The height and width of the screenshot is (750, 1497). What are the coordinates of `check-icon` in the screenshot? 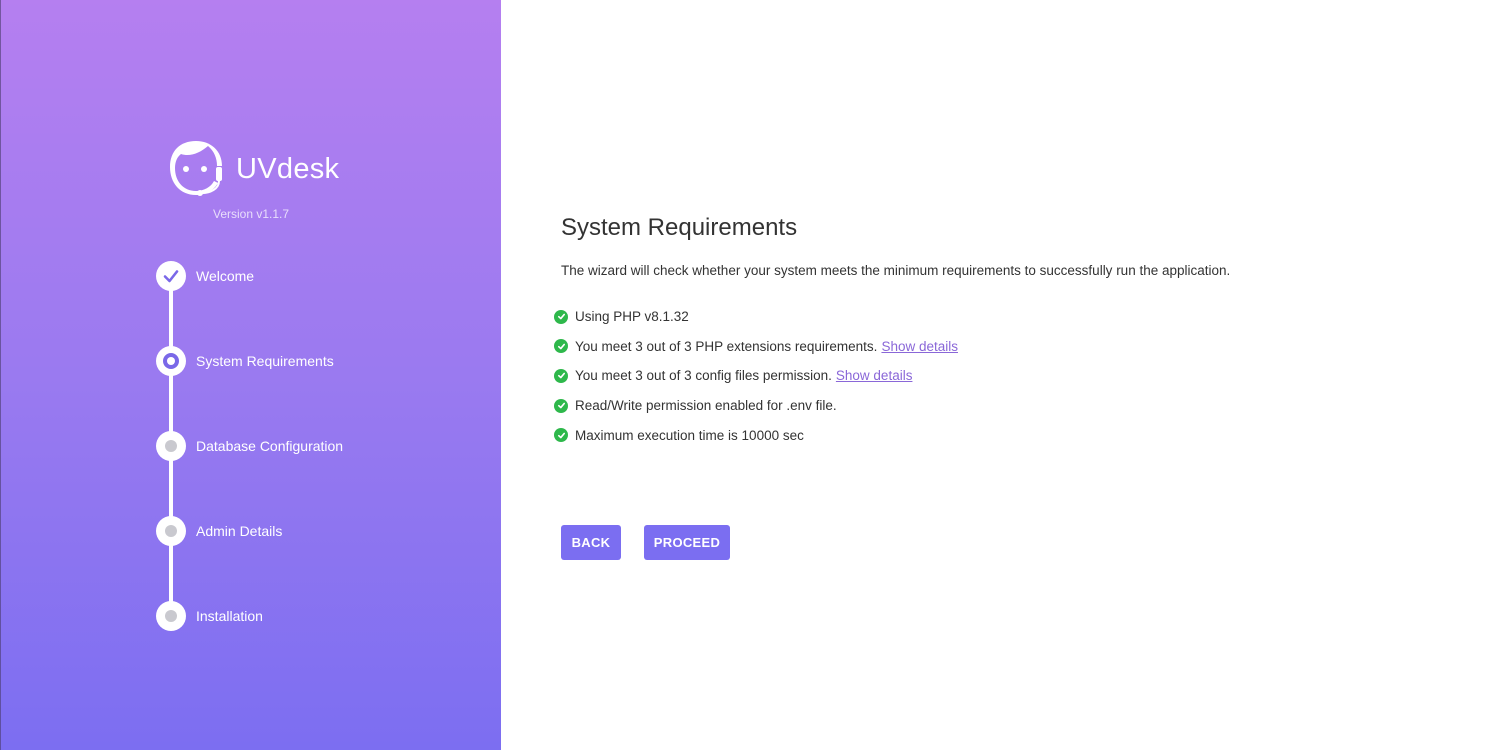 It's located at (171, 276).